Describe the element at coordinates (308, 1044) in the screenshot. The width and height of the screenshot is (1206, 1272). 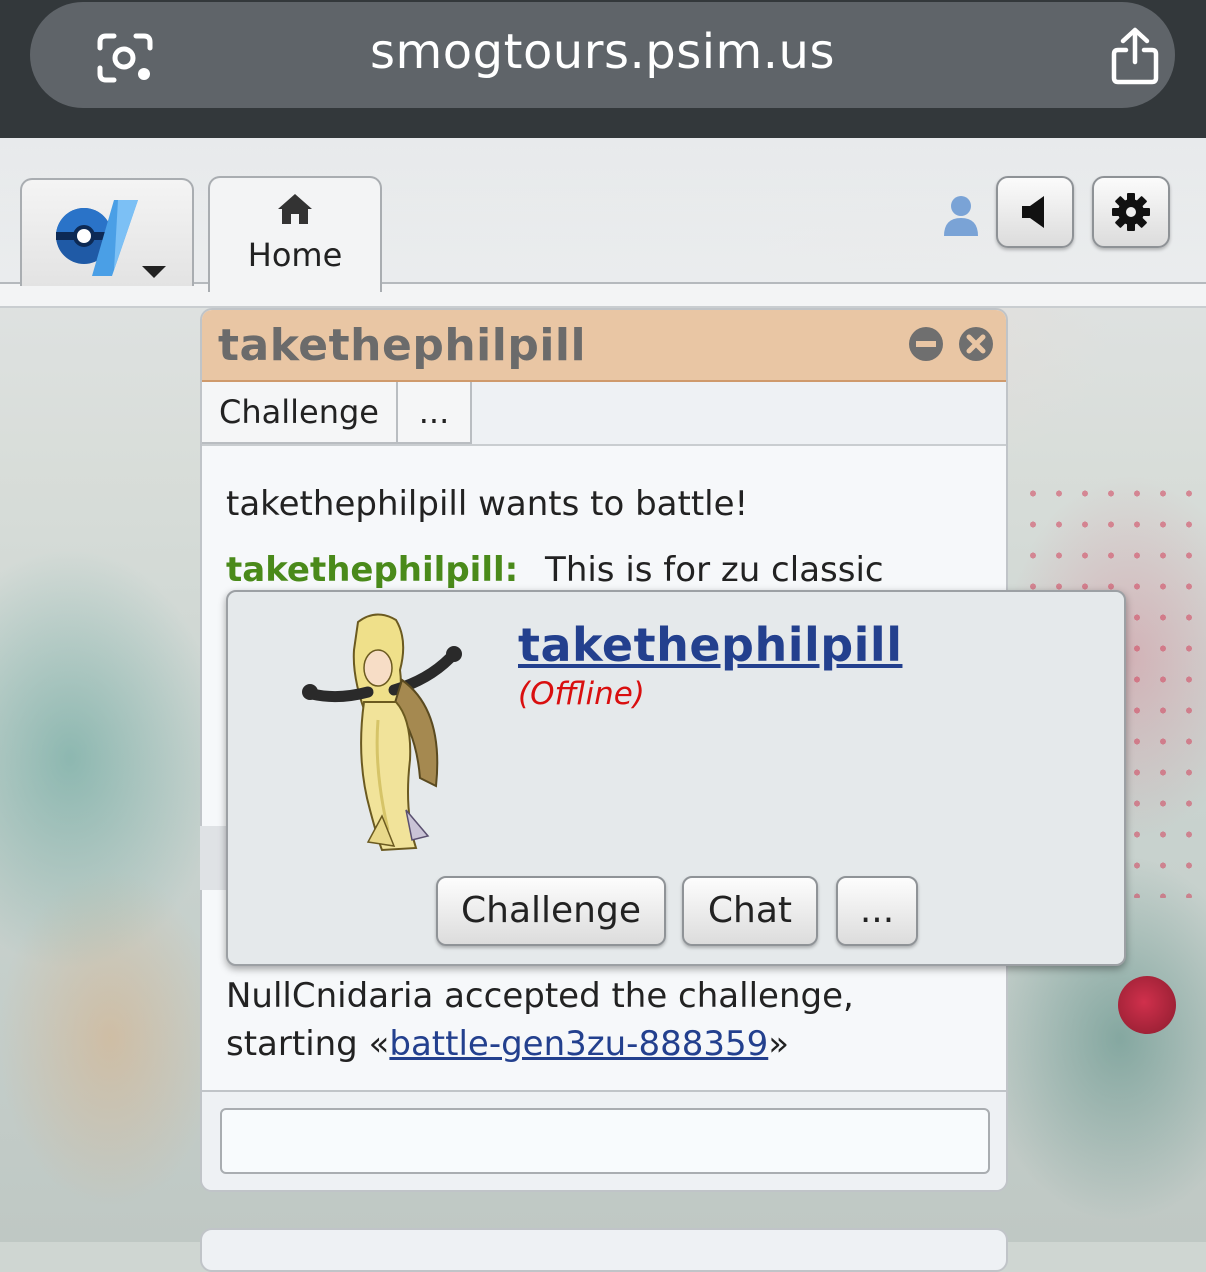
I see `accepted-prefix: starting «` at that location.